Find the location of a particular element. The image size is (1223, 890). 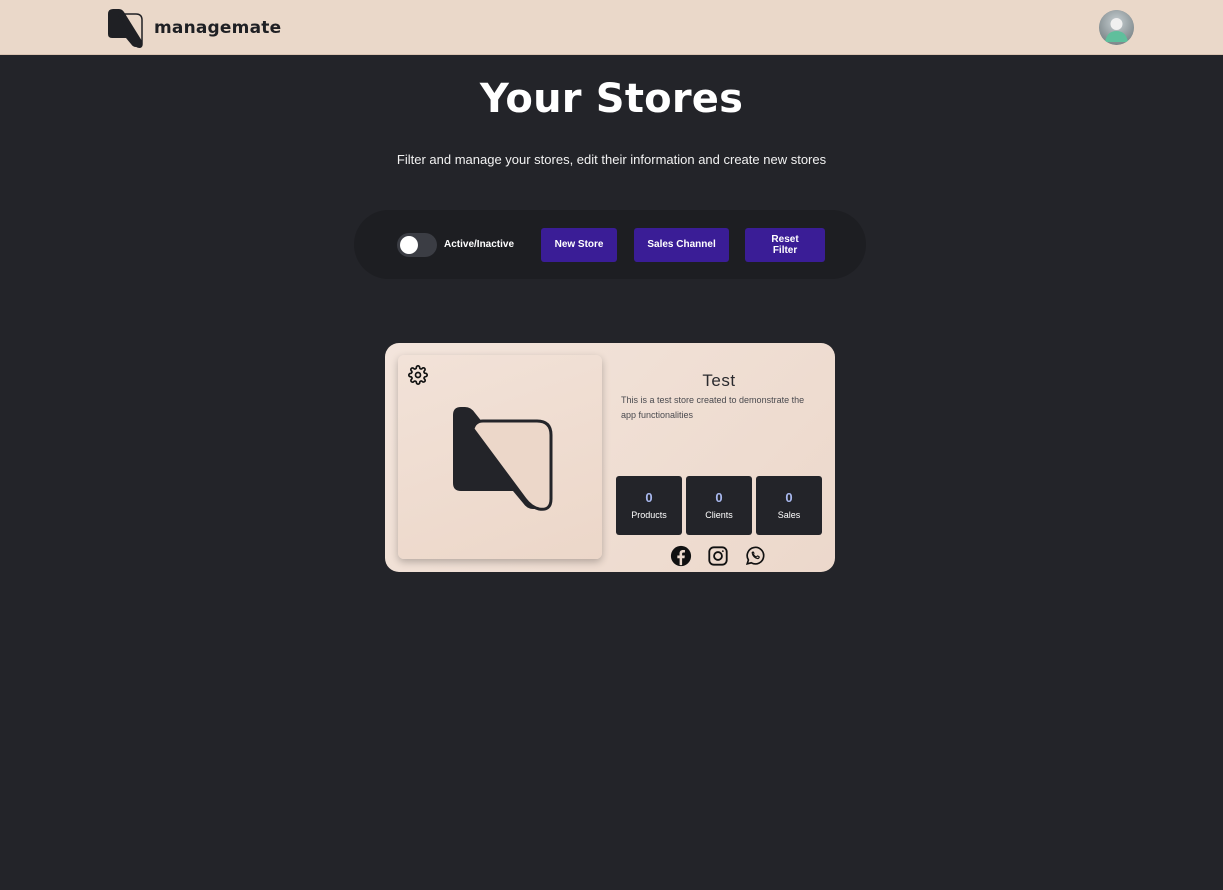

active-inactive-label: Active/Inactive is located at coordinates (479, 244).